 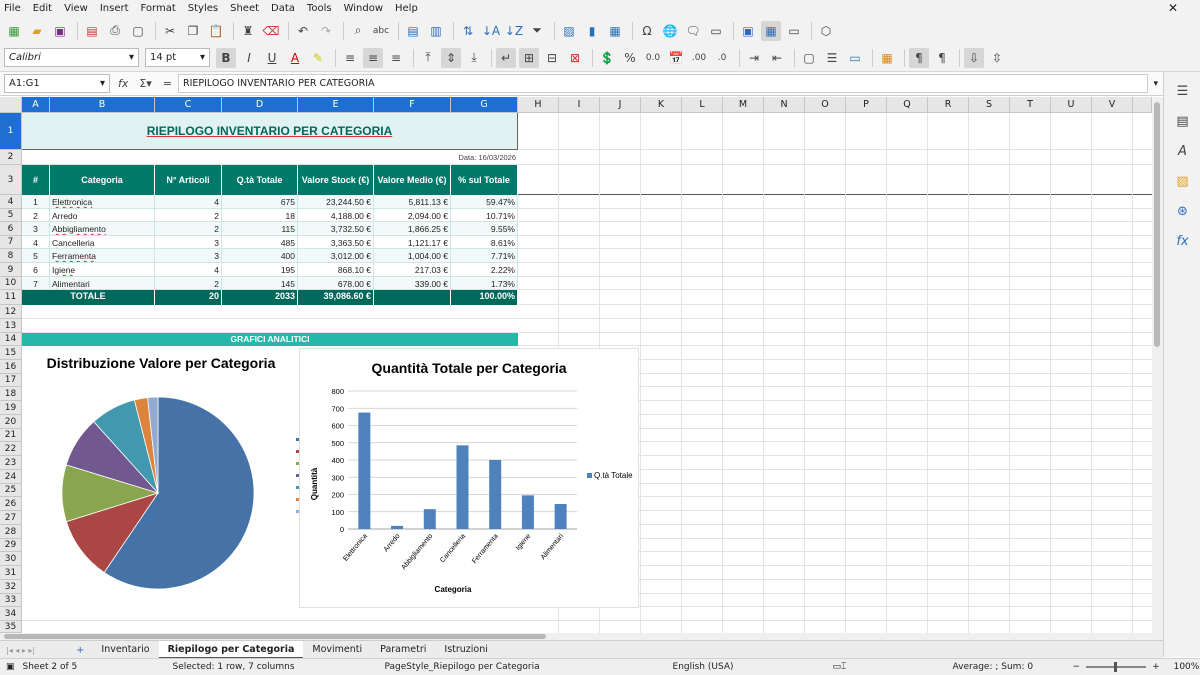 What do you see at coordinates (484, 229) in the screenshot?
I see `percent-total: 9.55%` at bounding box center [484, 229].